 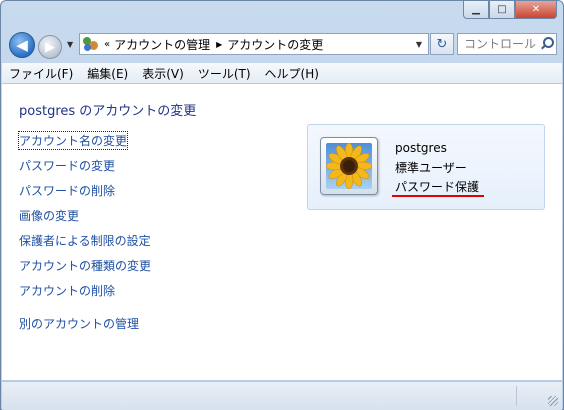 What do you see at coordinates (67, 190) in the screenshot?
I see `task-remove-password: パスワードの削除` at bounding box center [67, 190].